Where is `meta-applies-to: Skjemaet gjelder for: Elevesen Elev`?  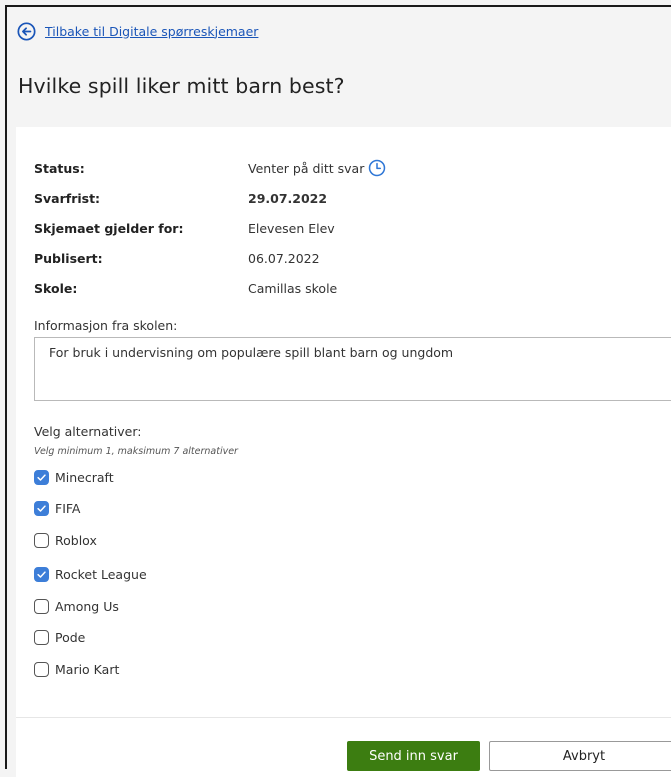
meta-applies-to: Skjemaet gjelder for: Elevesen Elev is located at coordinates (334, 228).